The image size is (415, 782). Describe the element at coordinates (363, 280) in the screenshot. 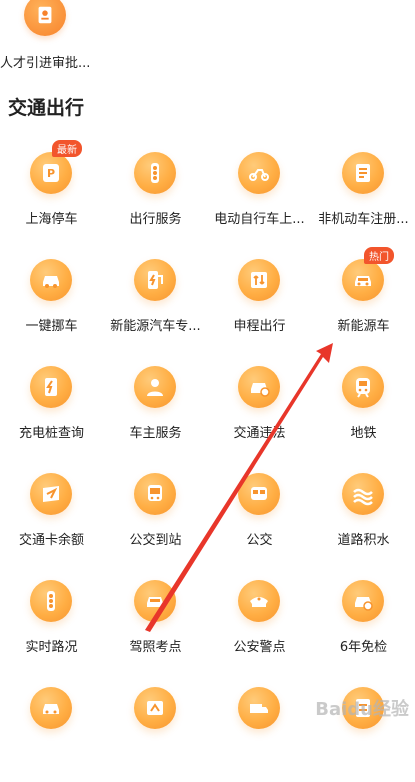

I see `new-energy-car-icon` at that location.